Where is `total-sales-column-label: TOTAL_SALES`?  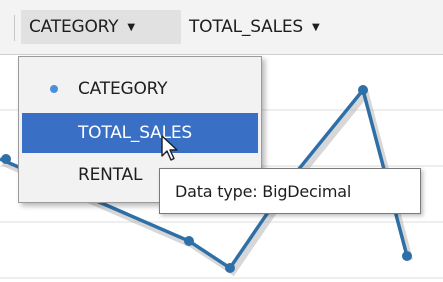 total-sales-column-label: TOTAL_SALES is located at coordinates (246, 27).